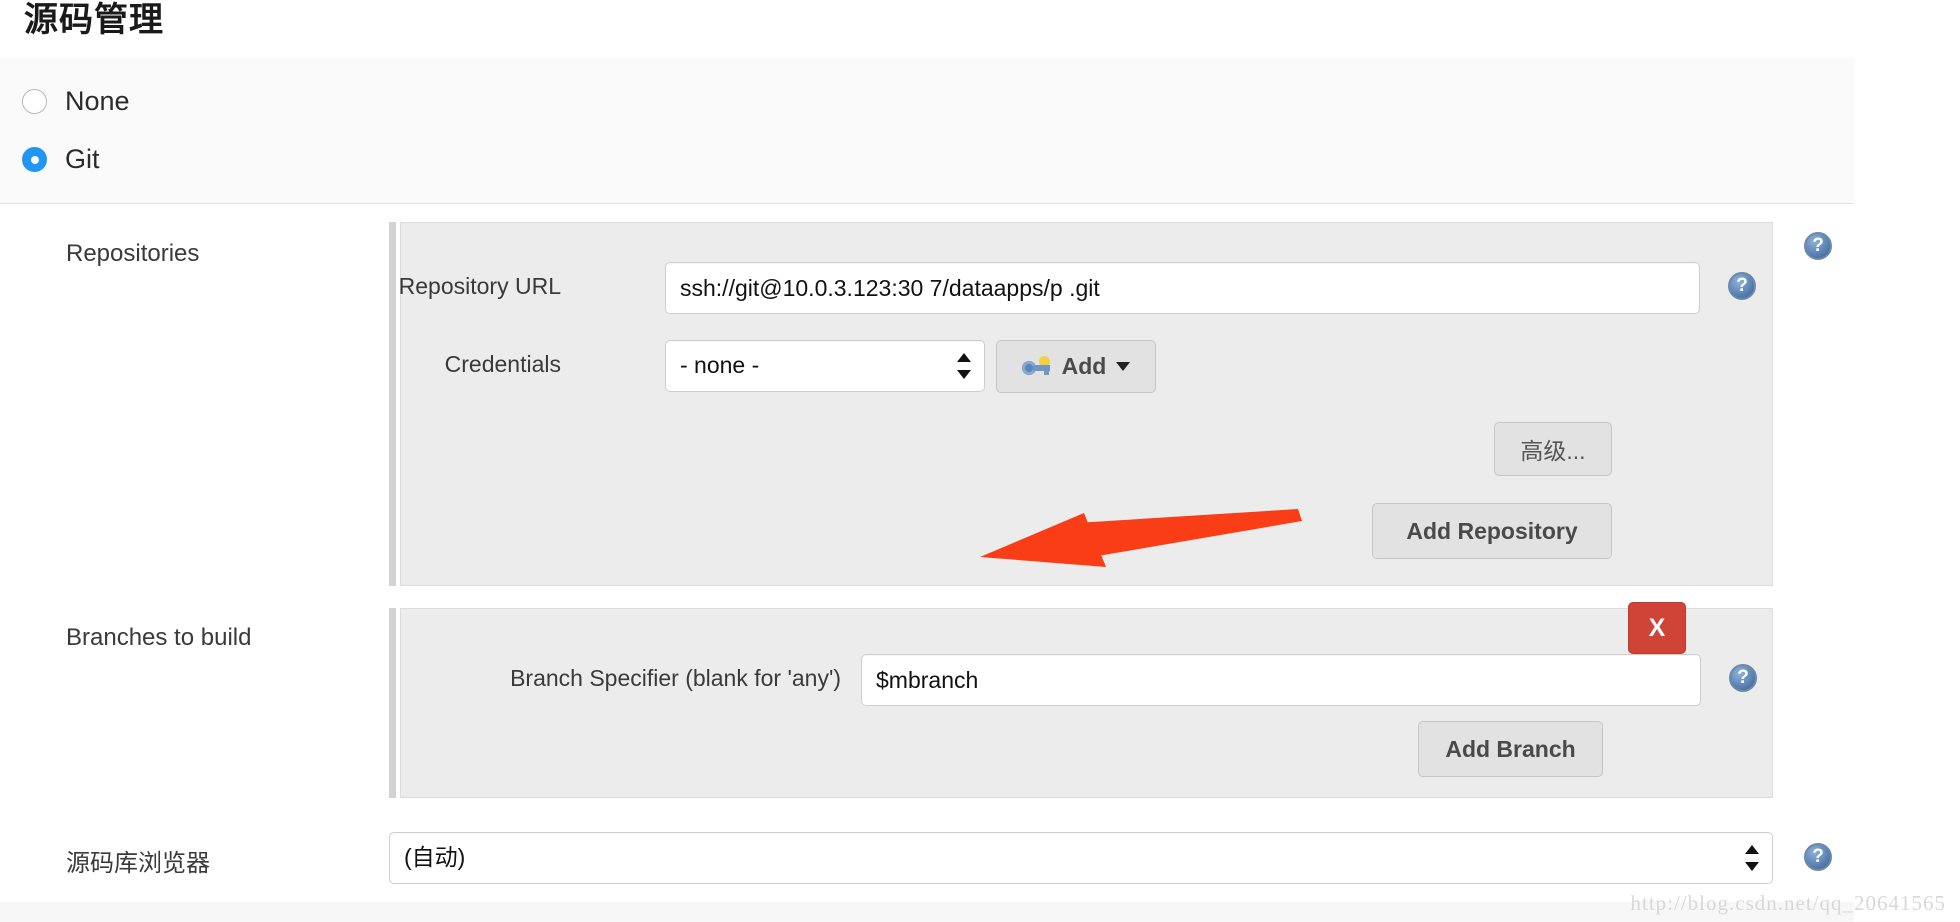 The image size is (1960, 922). Describe the element at coordinates (34, 101) in the screenshot. I see `radio-none-indicator` at that location.